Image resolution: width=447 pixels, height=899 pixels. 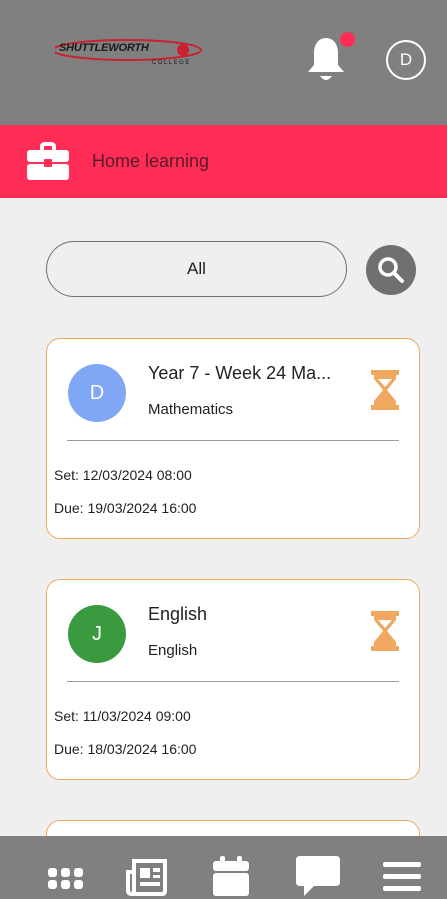 I want to click on assignment-due-date: Due: 18/03/2024 16:00, so click(x=125, y=749).